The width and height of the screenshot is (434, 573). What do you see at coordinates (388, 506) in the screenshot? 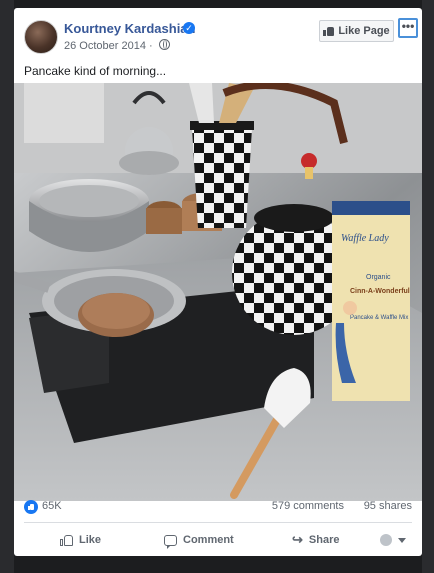
I see `shares-count: 95 shares` at bounding box center [388, 506].